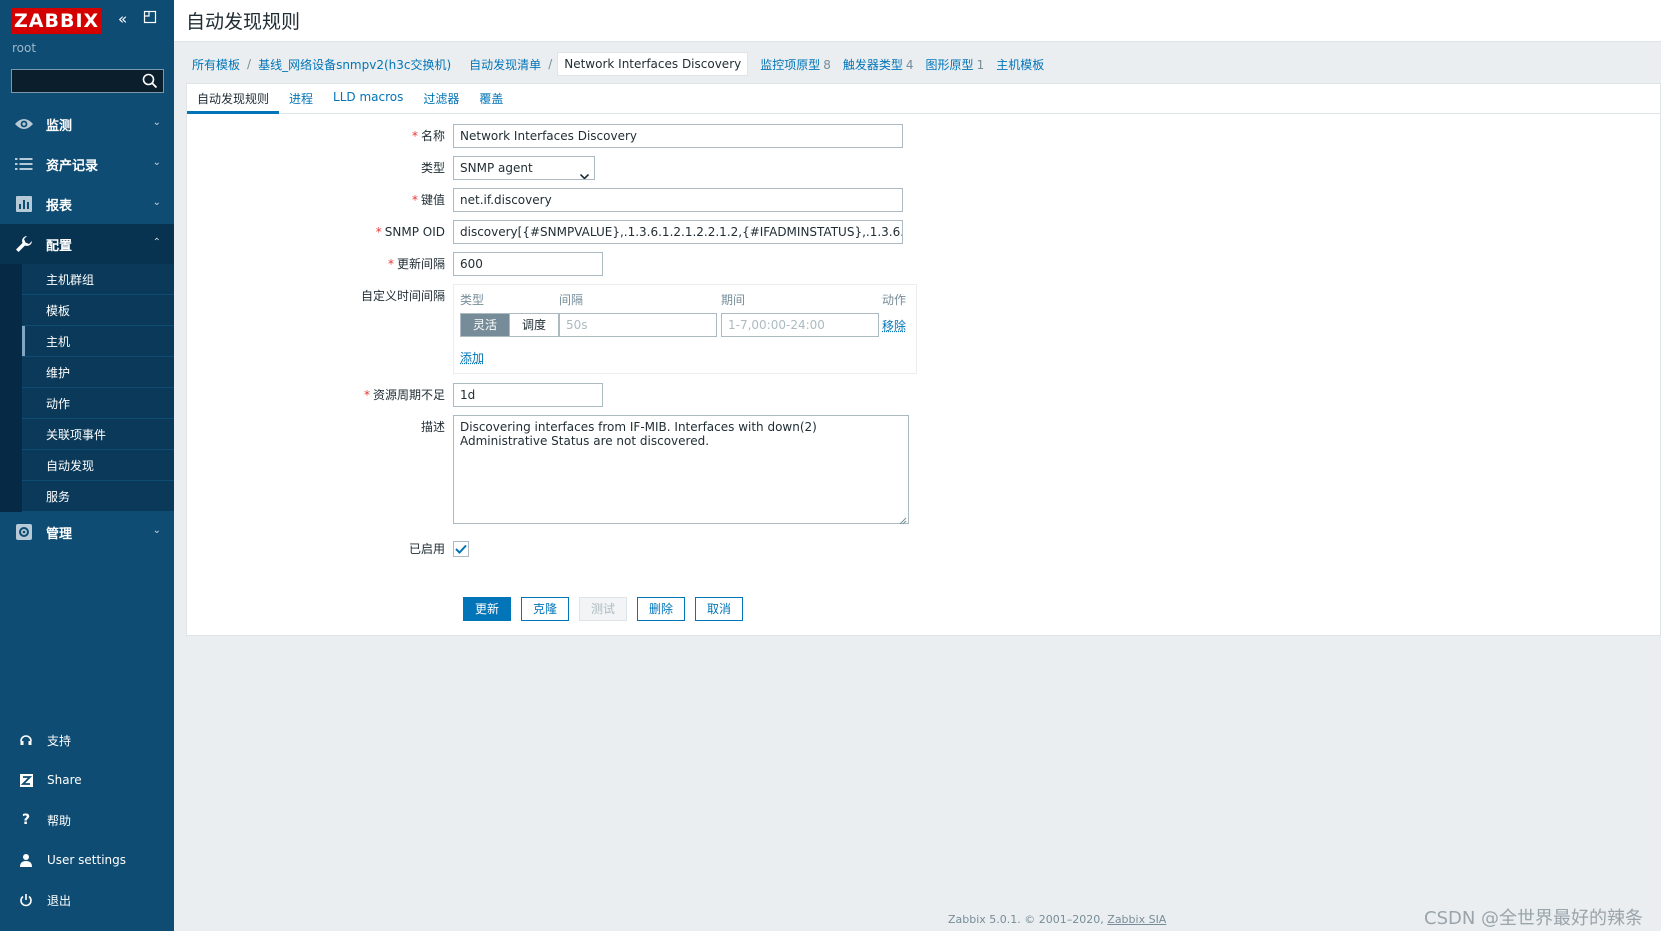 This screenshot has width=1661, height=931. What do you see at coordinates (24, 48) in the screenshot?
I see `user-name: root` at bounding box center [24, 48].